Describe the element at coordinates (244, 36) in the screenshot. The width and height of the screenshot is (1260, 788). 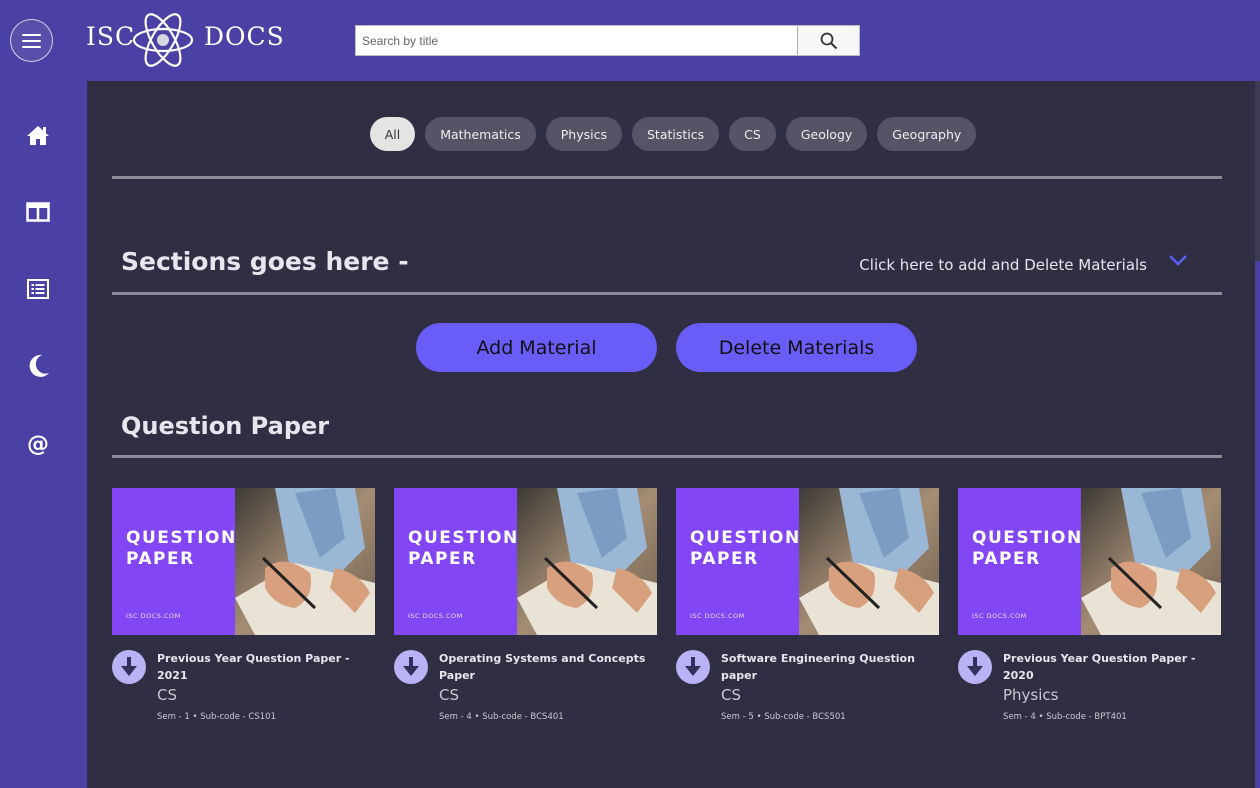
I see `logo-text-right: DOCS` at that location.